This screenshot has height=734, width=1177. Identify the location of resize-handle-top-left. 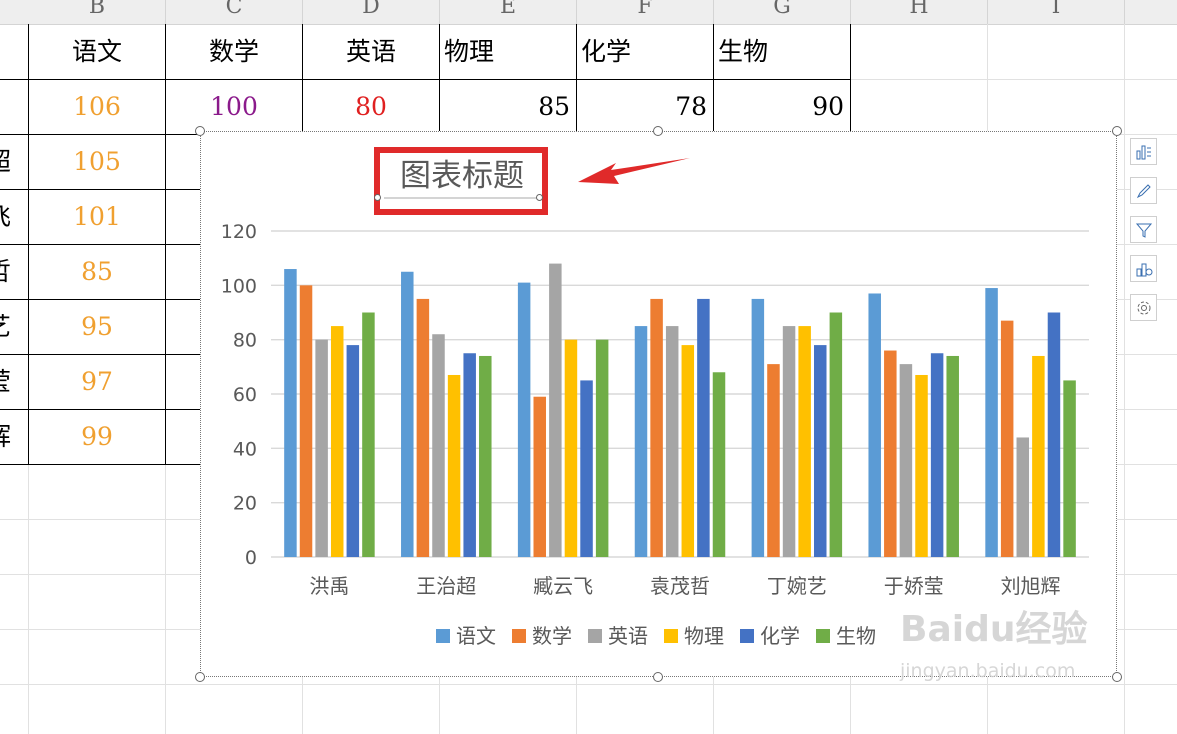
(200, 131).